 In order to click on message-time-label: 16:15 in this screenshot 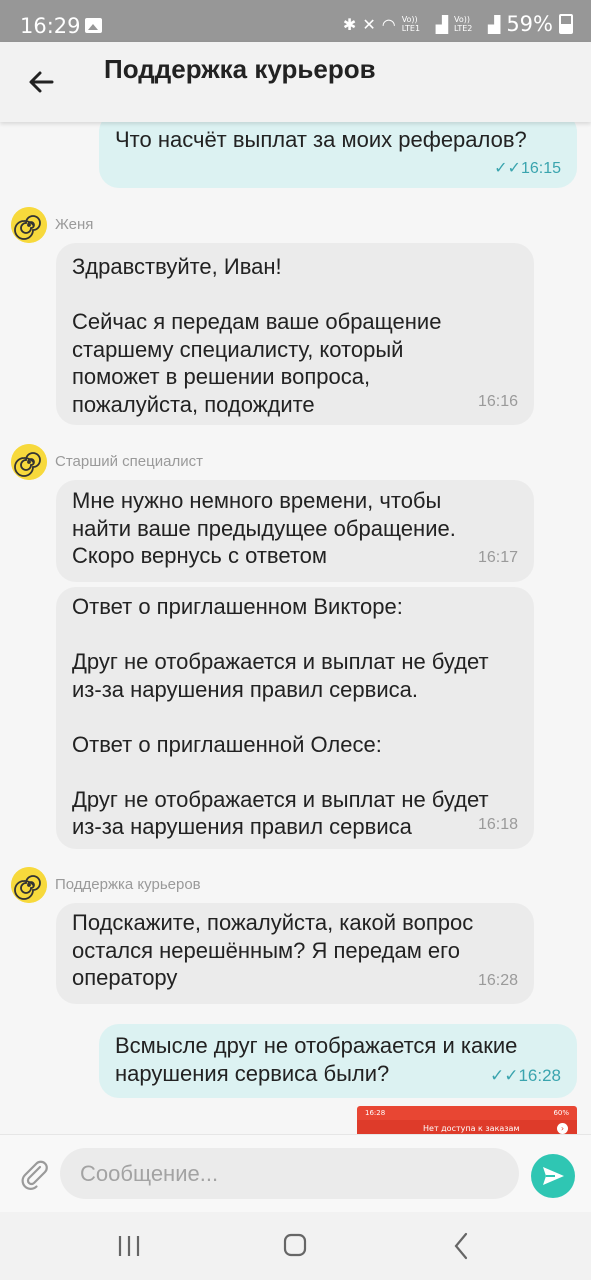, I will do `click(540, 168)`.